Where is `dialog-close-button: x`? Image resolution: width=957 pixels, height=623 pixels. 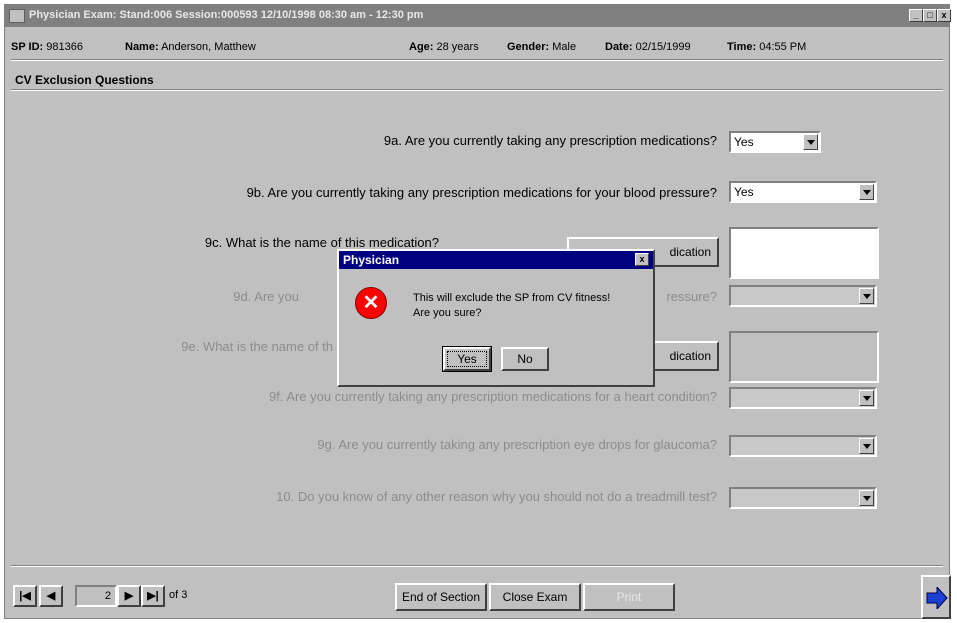
dialog-close-button: x is located at coordinates (642, 259).